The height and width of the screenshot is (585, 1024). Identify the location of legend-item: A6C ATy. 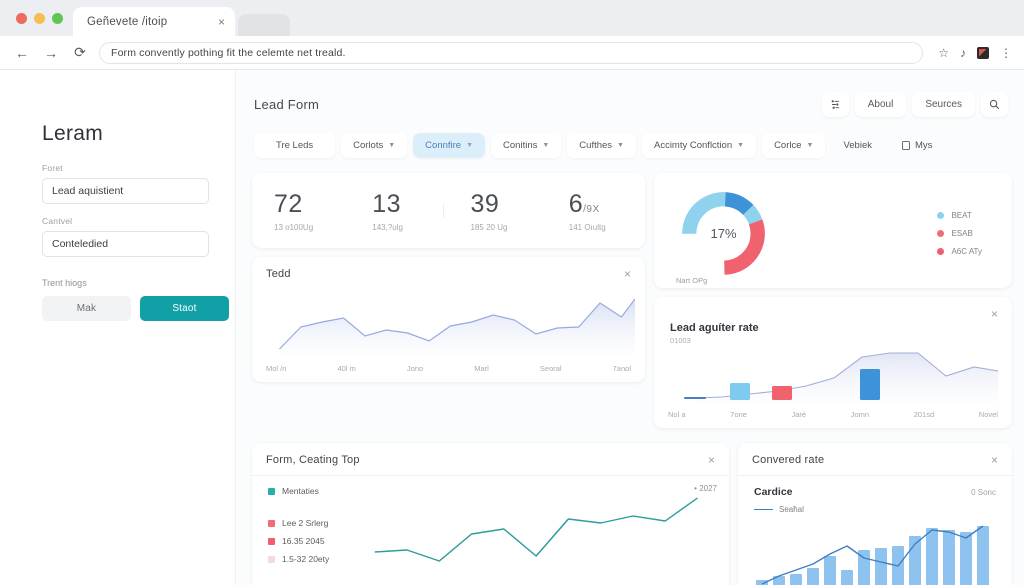
(959, 251).